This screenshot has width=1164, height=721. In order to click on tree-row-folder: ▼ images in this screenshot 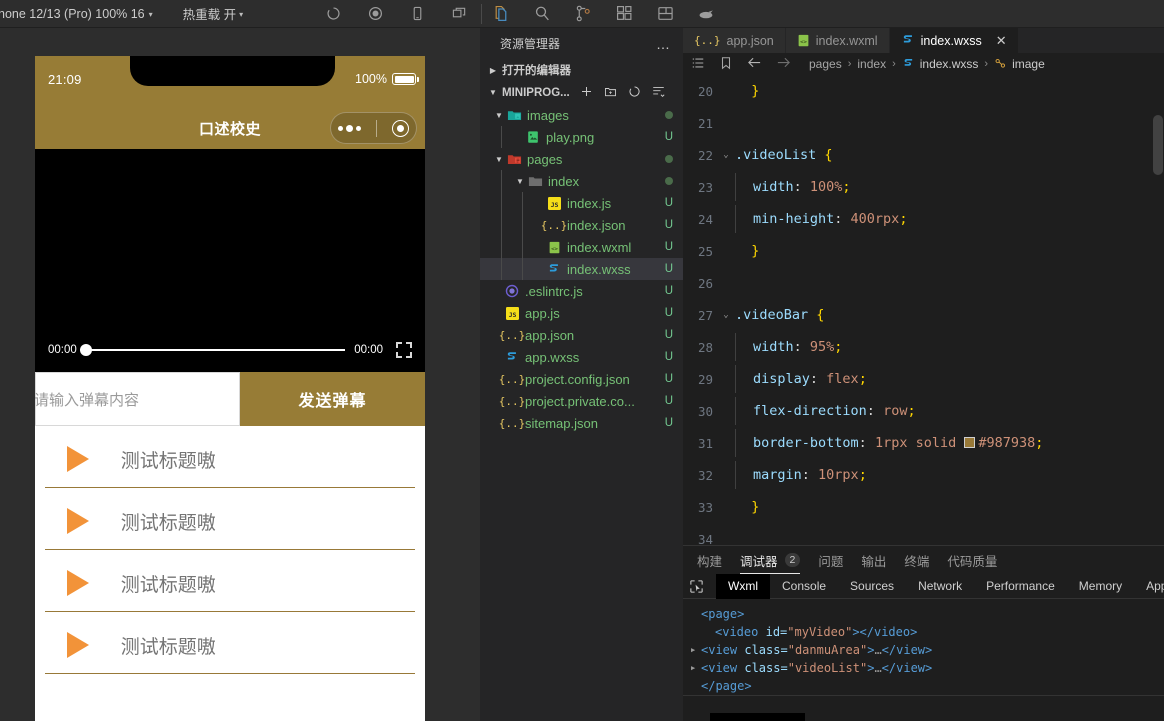, I will do `click(581, 115)`.